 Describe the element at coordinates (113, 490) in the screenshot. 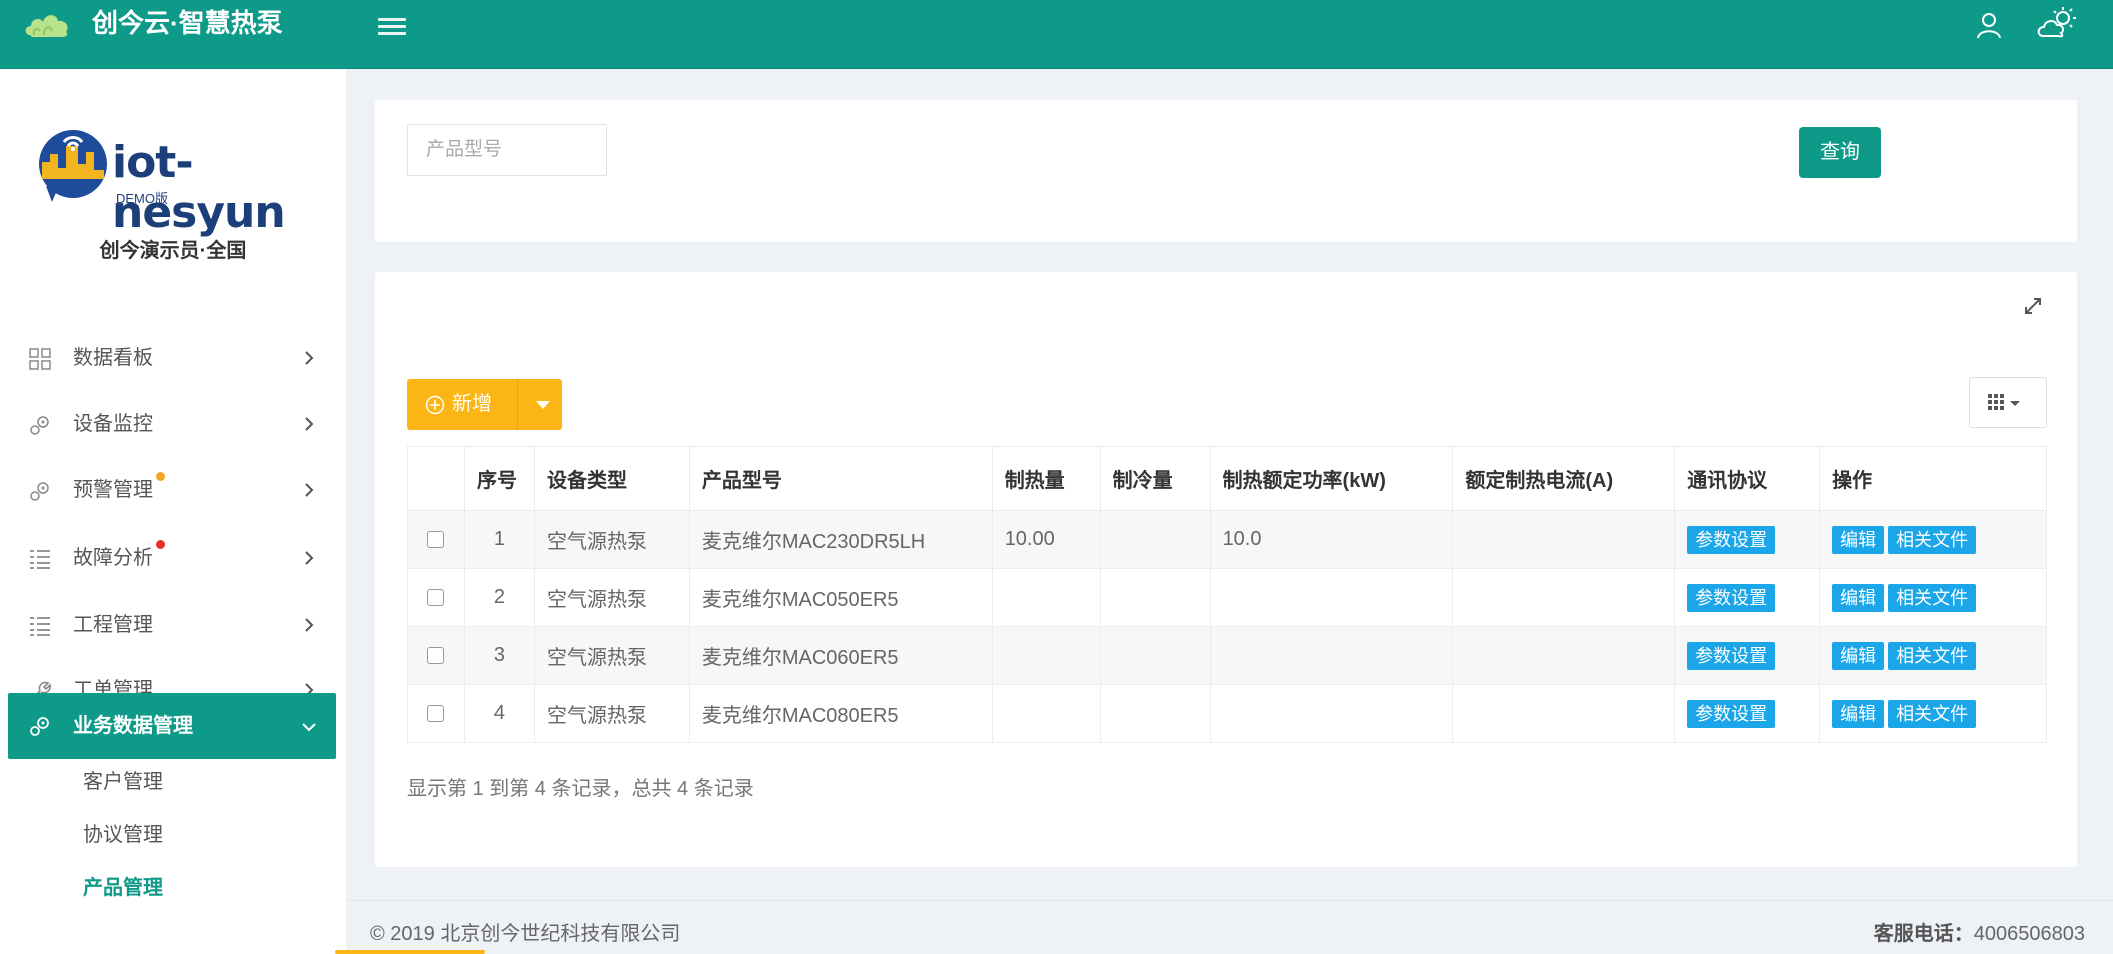

I see `sidebar-item-label: 预警管理` at that location.